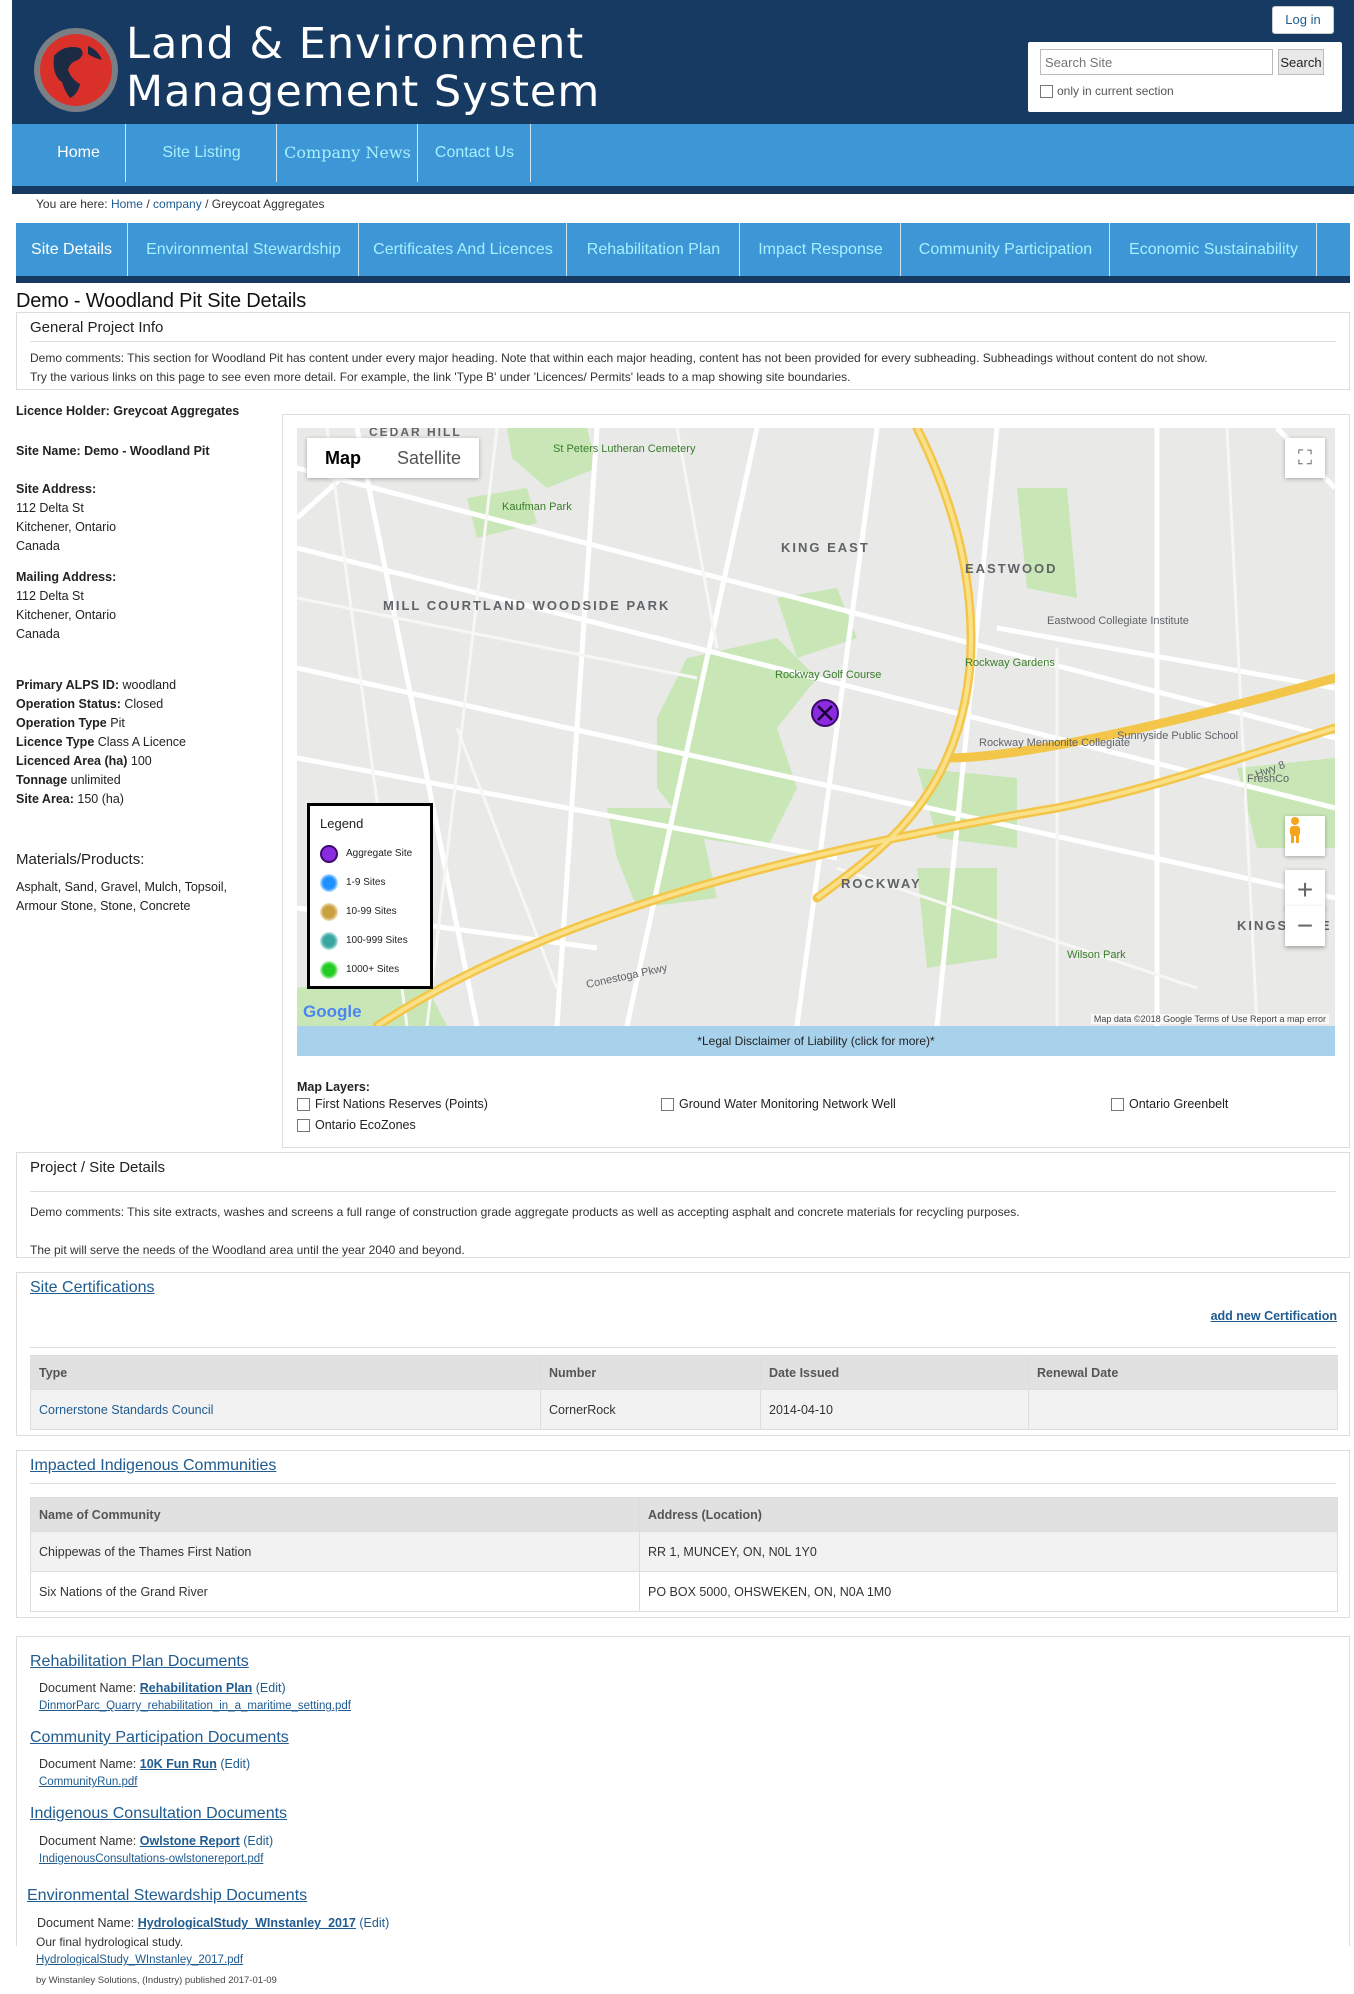  What do you see at coordinates (50, 508) in the screenshot?
I see `site-address-line: 112 Delta St` at bounding box center [50, 508].